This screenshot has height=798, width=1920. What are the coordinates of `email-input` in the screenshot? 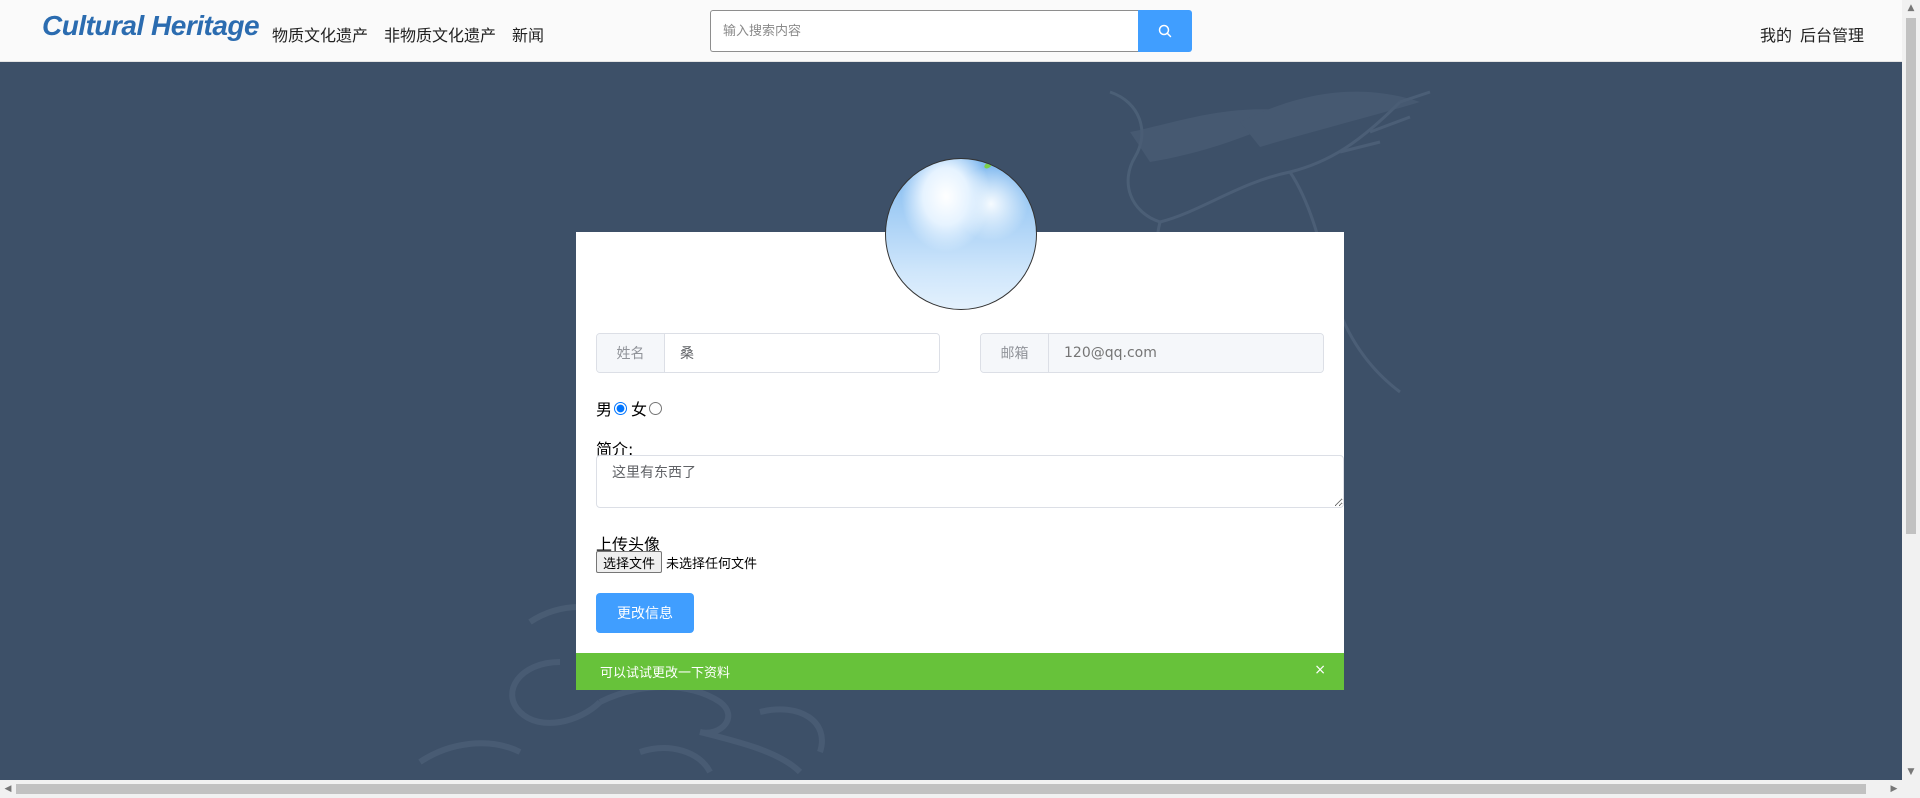 It's located at (1186, 353).